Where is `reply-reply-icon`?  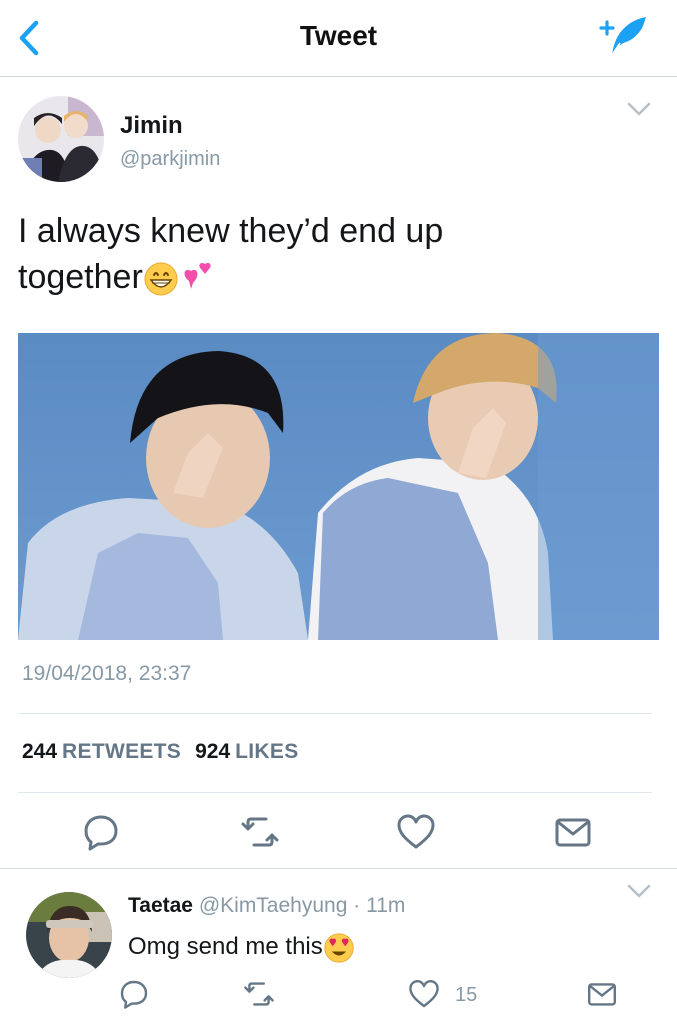
reply-reply-icon is located at coordinates (134, 994).